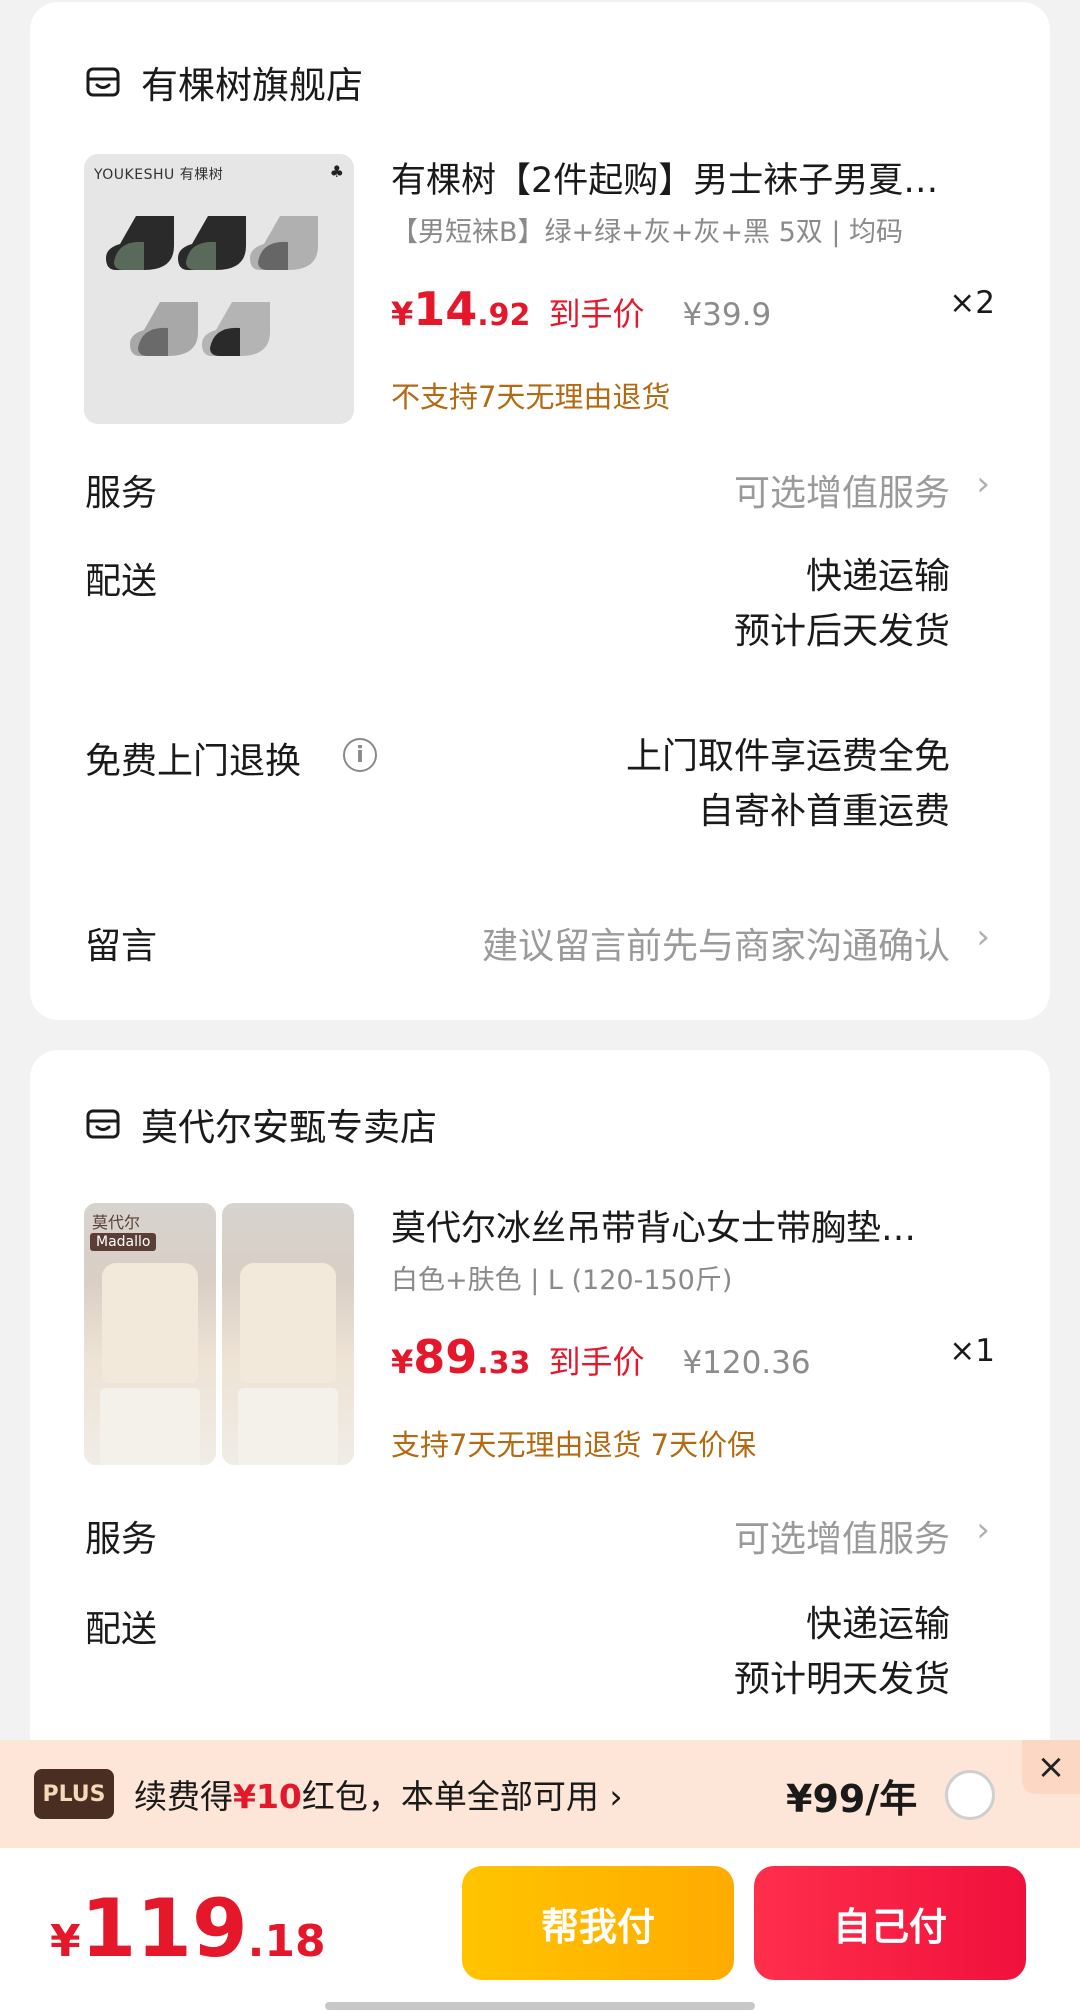  I want to click on delivery-value: 快递运输 预计后天发货, so click(842, 604).